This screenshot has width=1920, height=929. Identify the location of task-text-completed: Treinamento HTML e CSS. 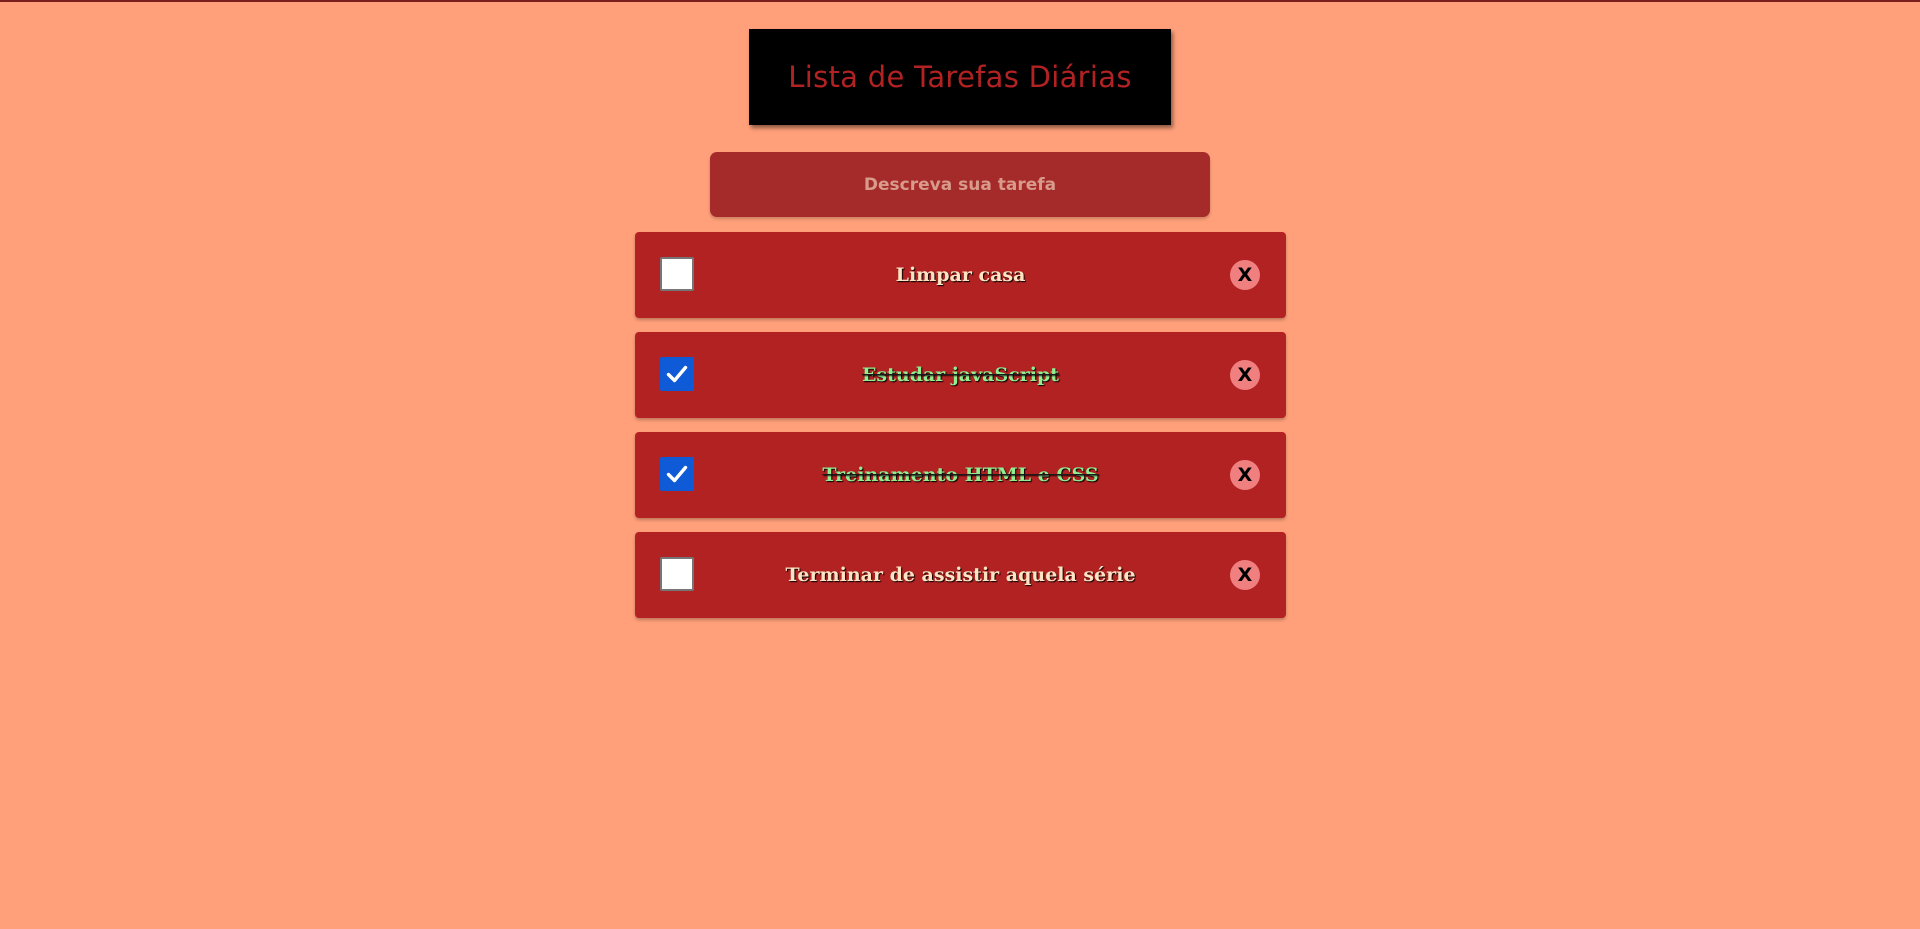
(960, 475).